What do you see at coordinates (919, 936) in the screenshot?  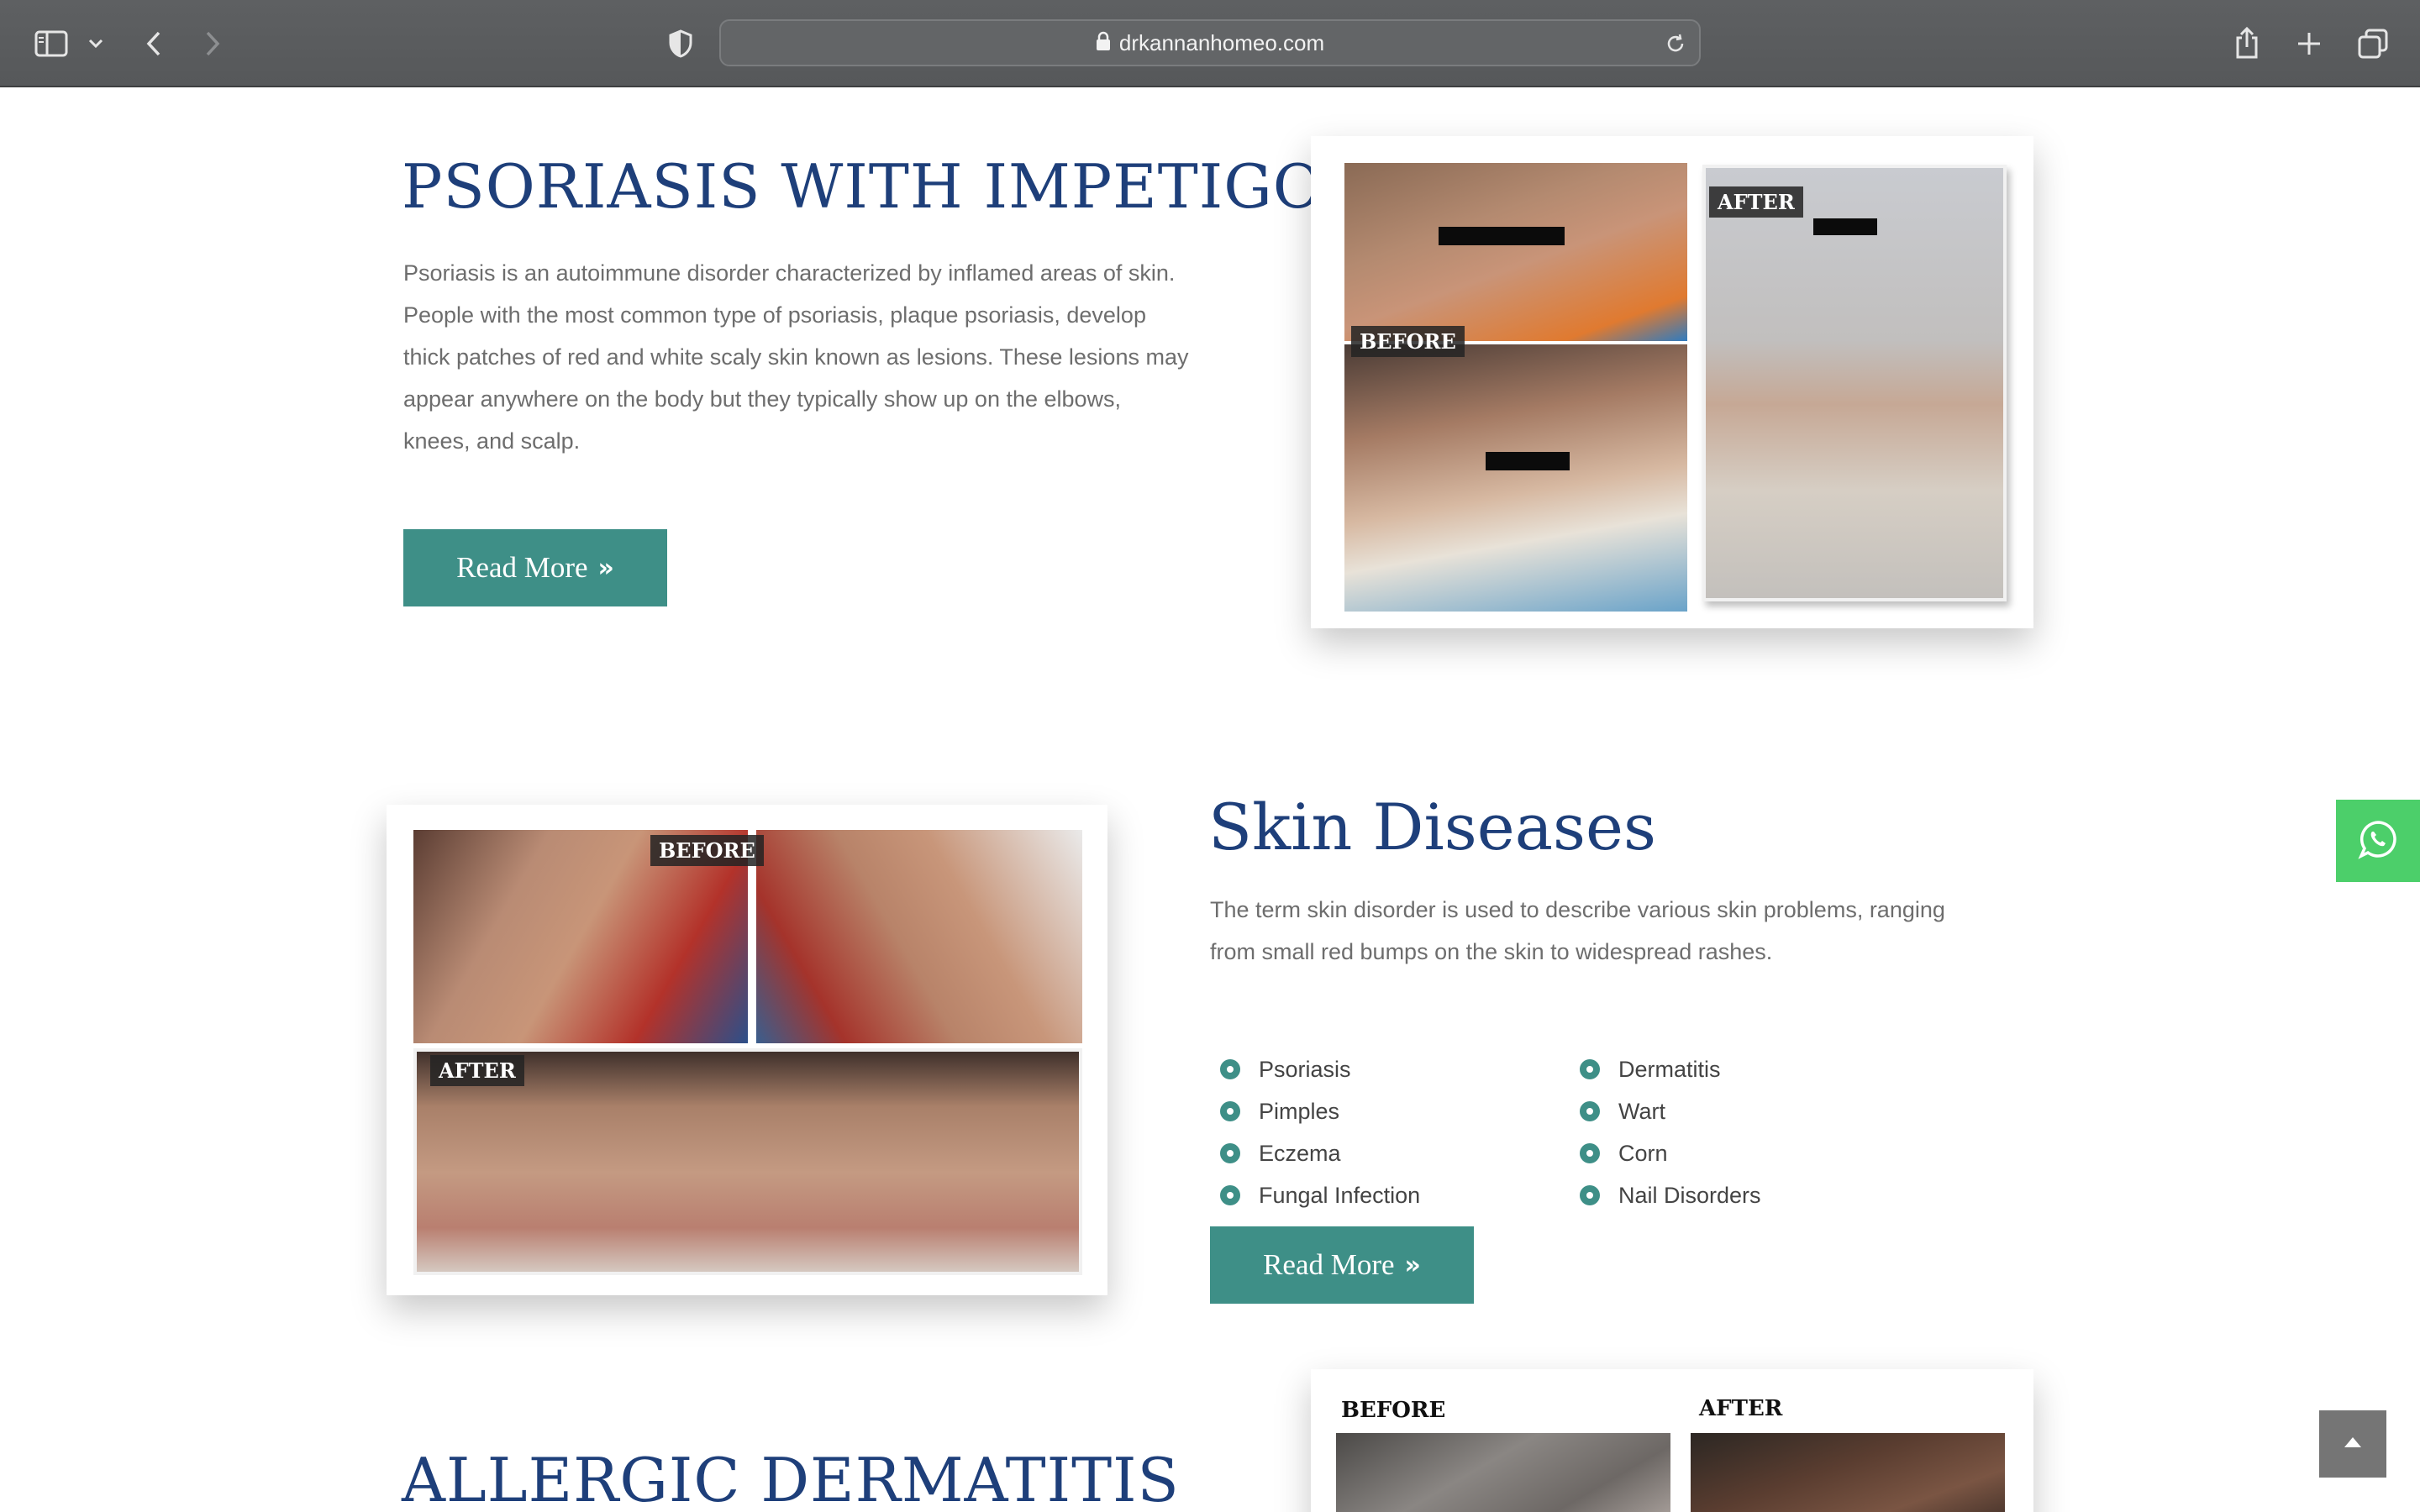 I see `before-photo-right` at bounding box center [919, 936].